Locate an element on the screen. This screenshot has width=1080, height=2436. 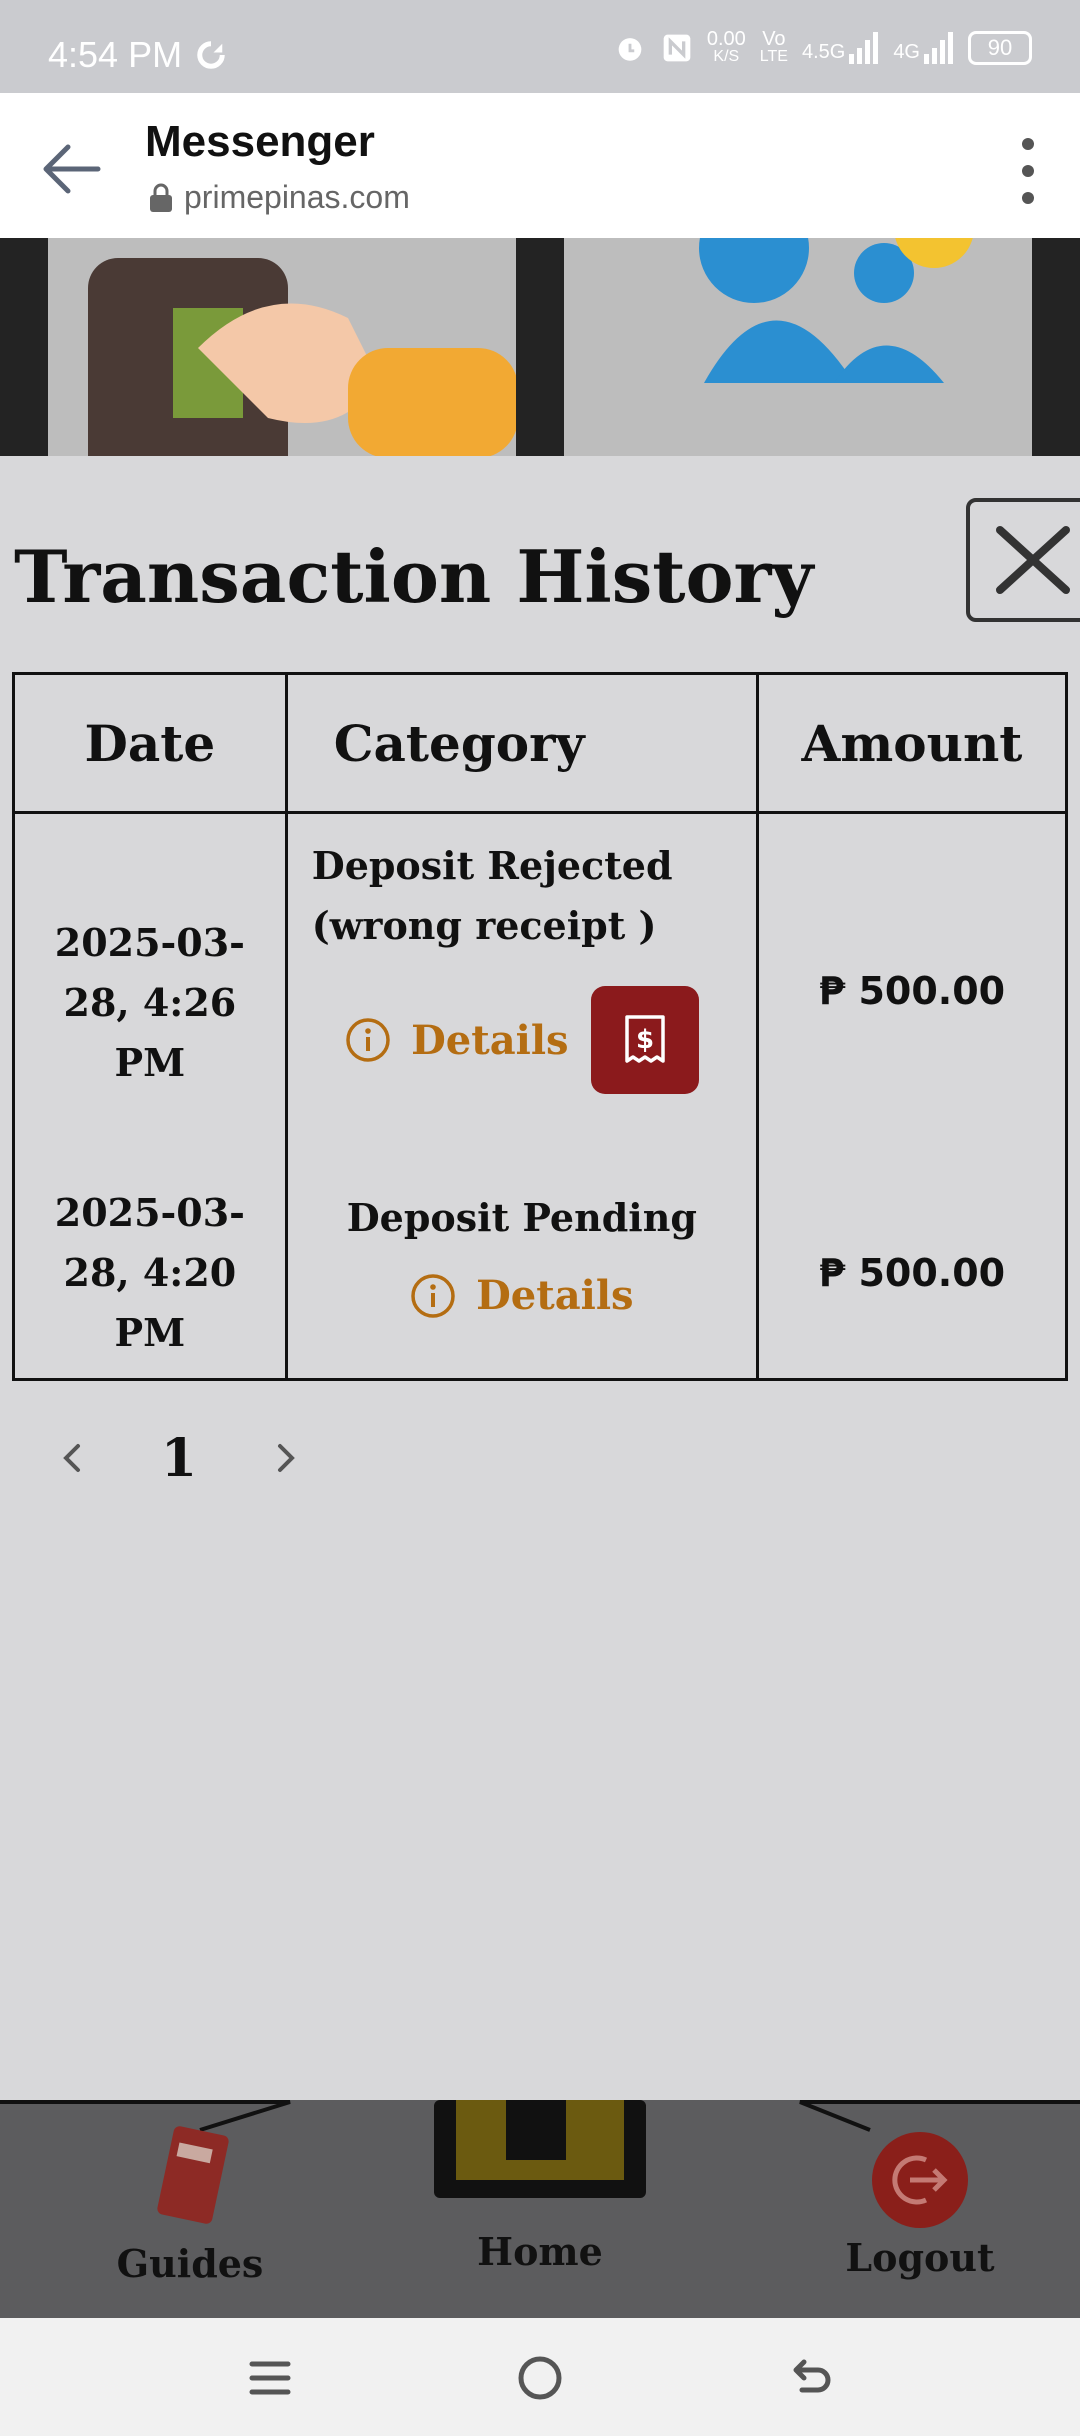
details-actions: Details $ is located at coordinates (522, 1040).